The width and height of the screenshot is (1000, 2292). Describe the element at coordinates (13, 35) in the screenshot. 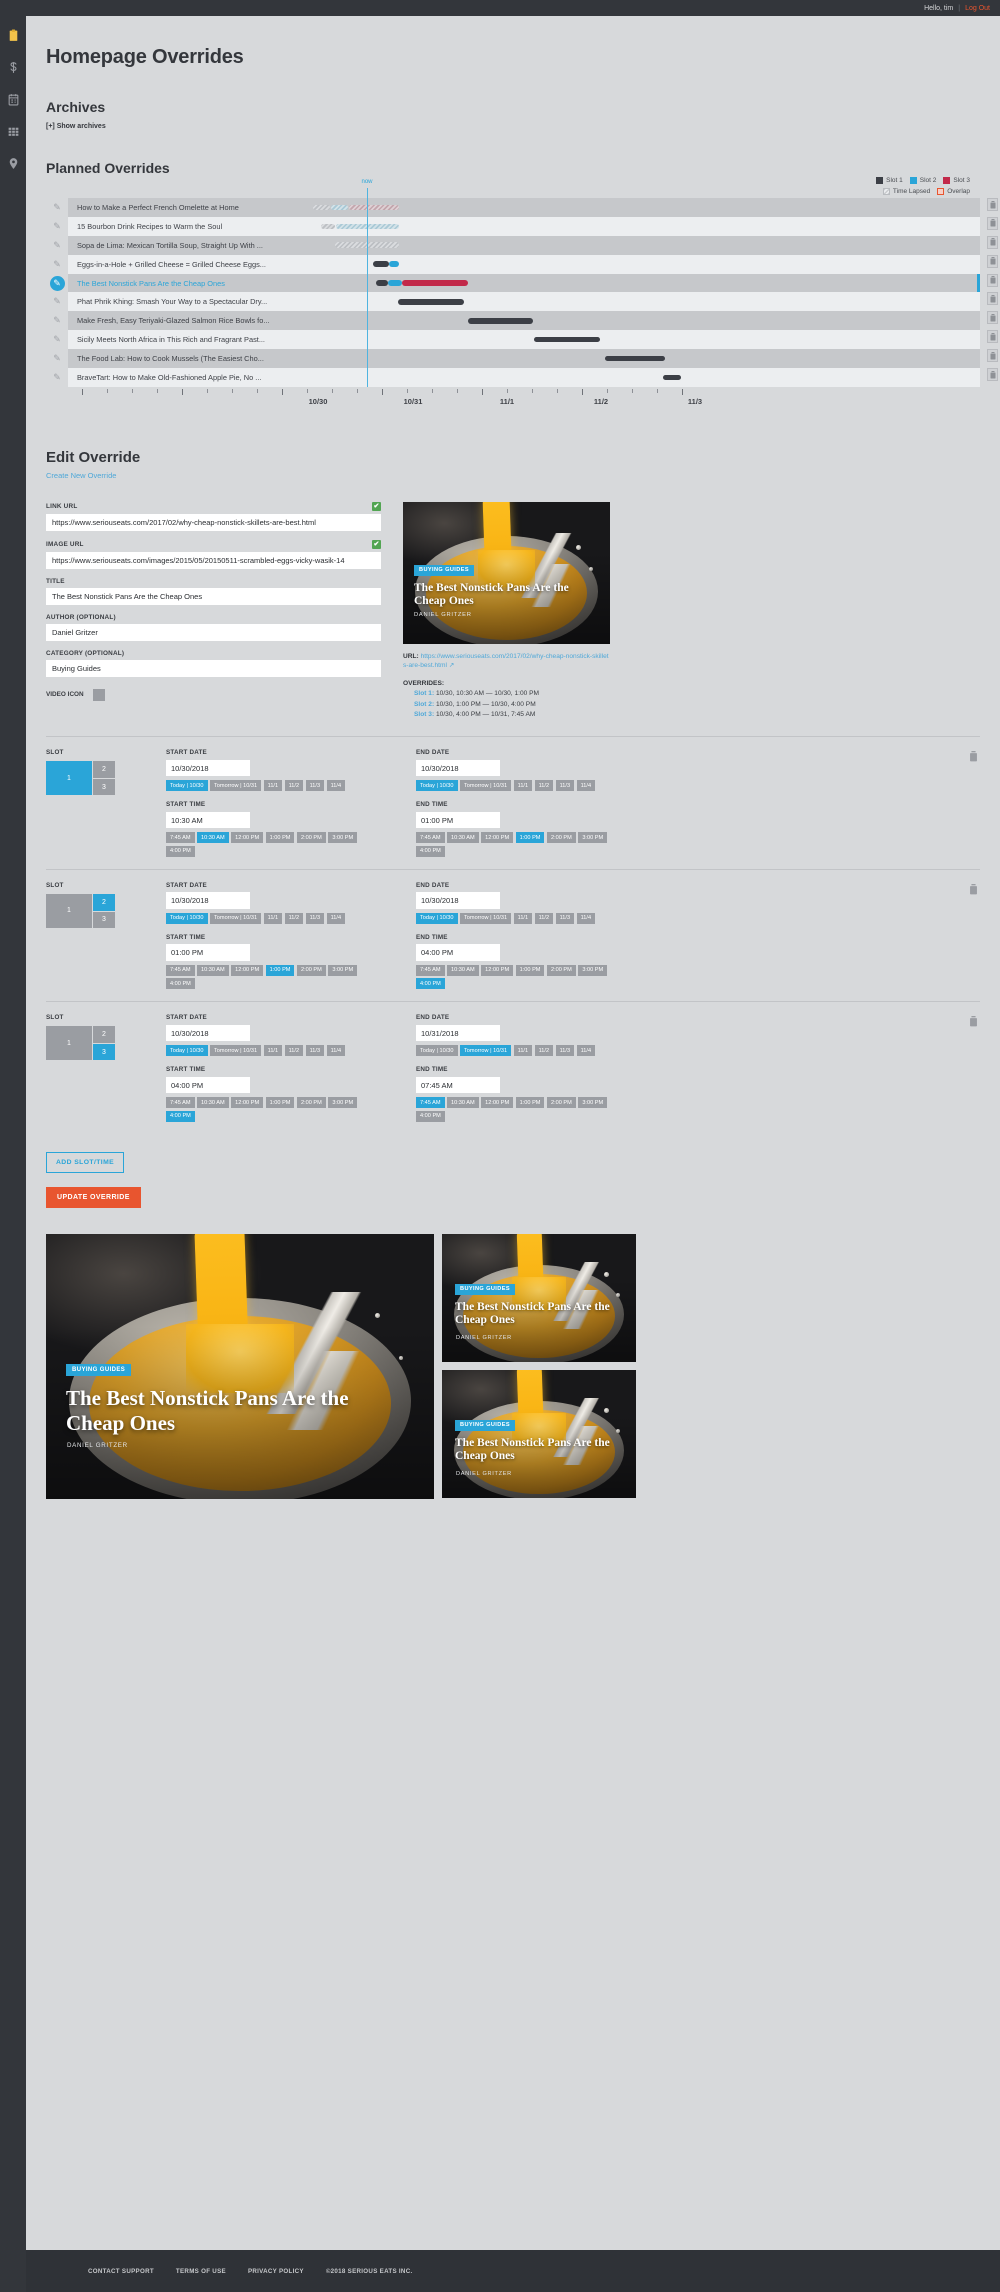

I see `clipboard-icon` at that location.